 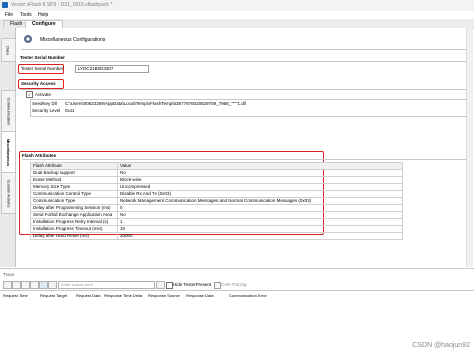 I want to click on header-divider, so click(x=246, y=49).